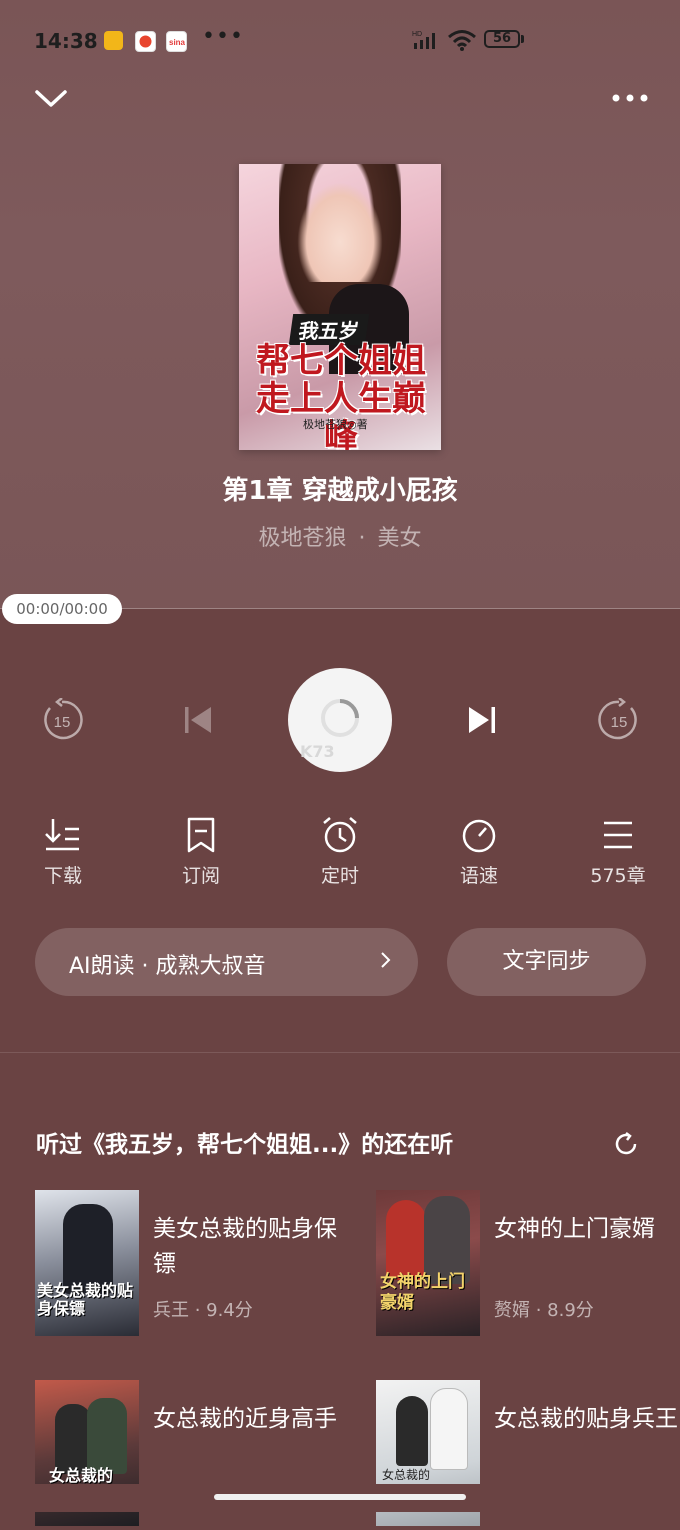 This screenshot has width=680, height=1530. I want to click on timer-button: 定时, so click(340, 851).